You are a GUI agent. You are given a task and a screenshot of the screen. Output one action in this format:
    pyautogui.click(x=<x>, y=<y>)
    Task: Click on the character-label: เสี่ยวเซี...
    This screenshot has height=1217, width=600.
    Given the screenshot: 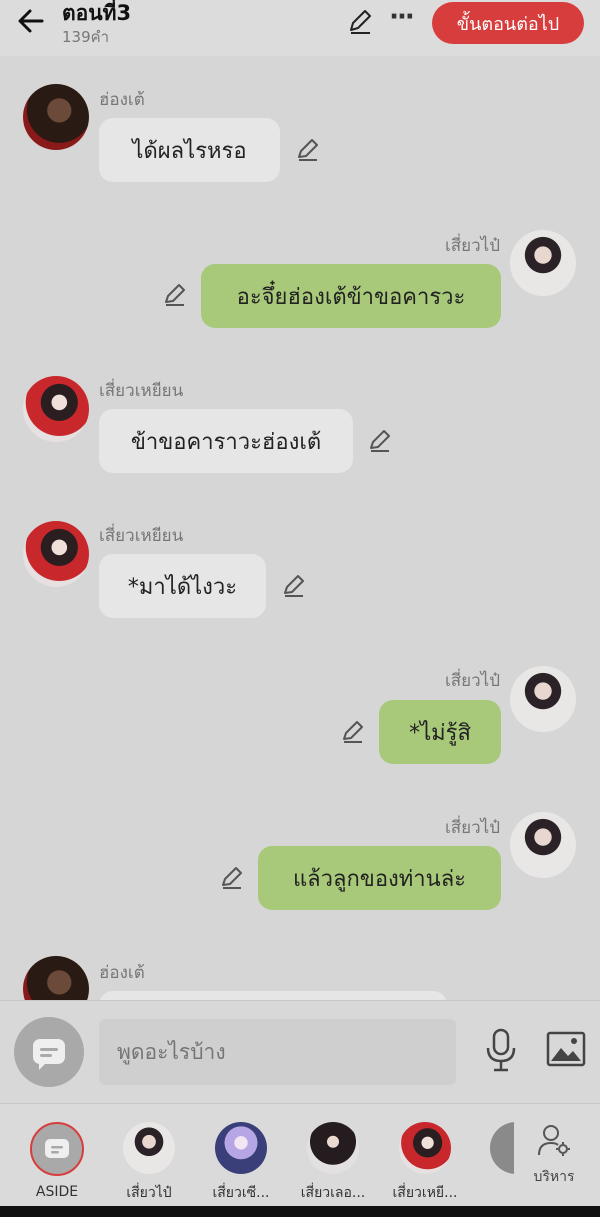 What is the action you would take?
    pyautogui.click(x=241, y=1193)
    